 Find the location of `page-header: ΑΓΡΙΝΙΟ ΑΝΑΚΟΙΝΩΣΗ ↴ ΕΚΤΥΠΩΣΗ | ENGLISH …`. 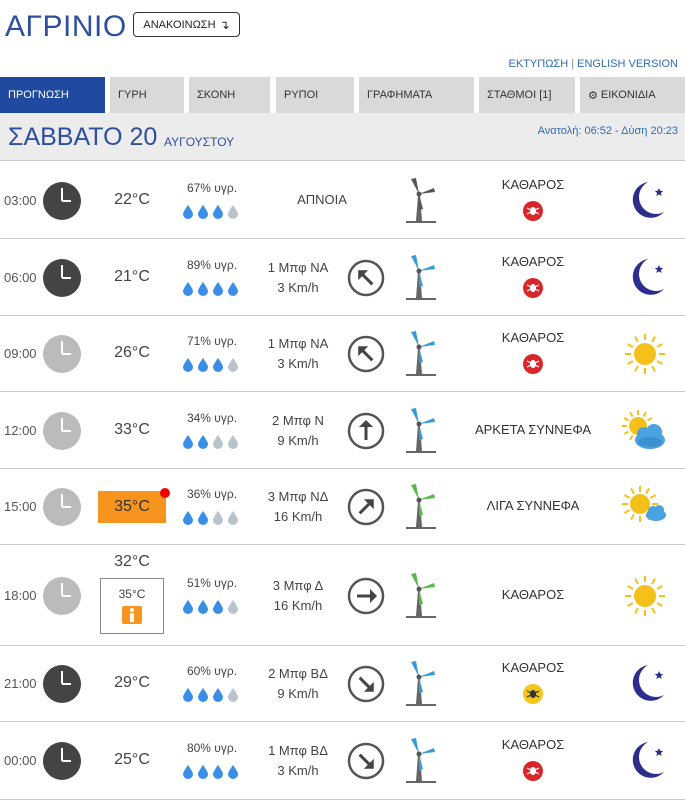

page-header: ΑΓΡΙΝΙΟ ΑΝΑΚΟΙΝΩΣΗ ↴ ΕΚΤΥΠΩΣΗ | ENGLISH … is located at coordinates (342, 35).